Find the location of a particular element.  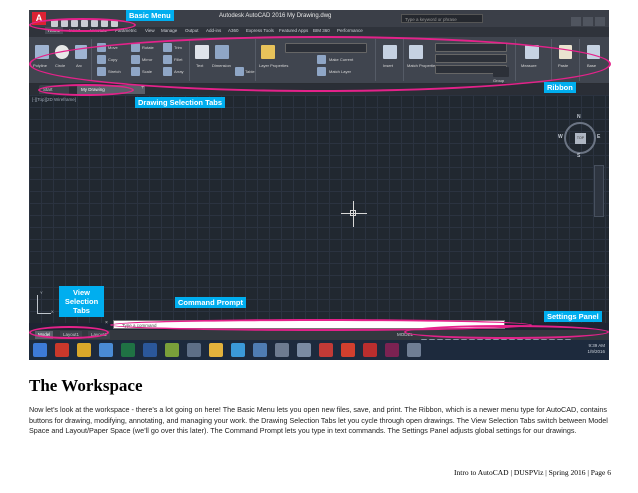

view-tabs-callout: View Selection Tabs is located at coordinates (81, 301).